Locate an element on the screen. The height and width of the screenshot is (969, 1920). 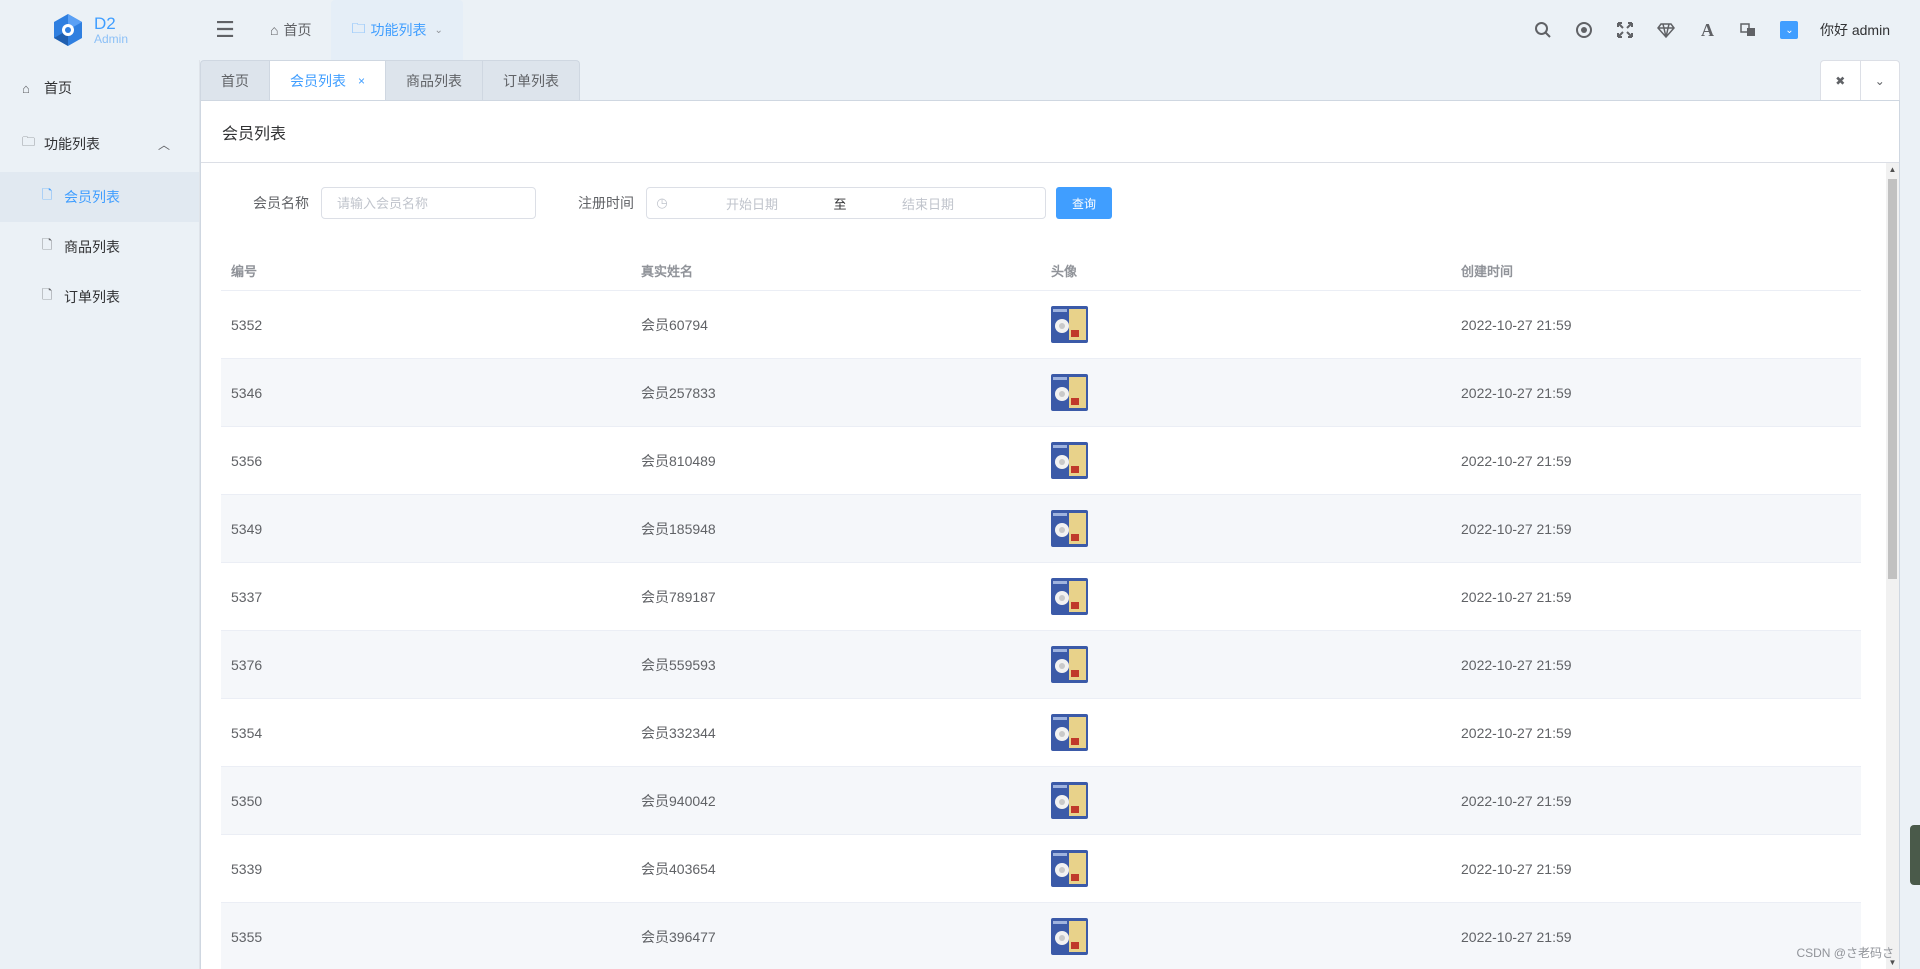
register-time-label: 注册时间 is located at coordinates (606, 203).